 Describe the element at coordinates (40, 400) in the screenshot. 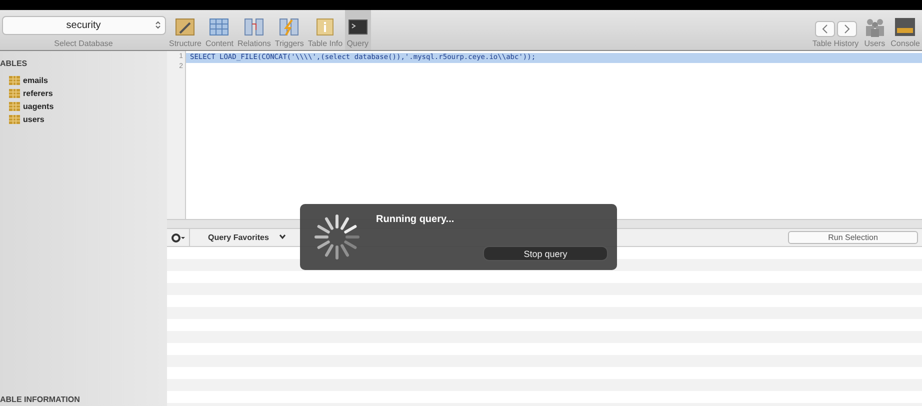

I see `table-information-heading: ABLE INFORMATION` at that location.